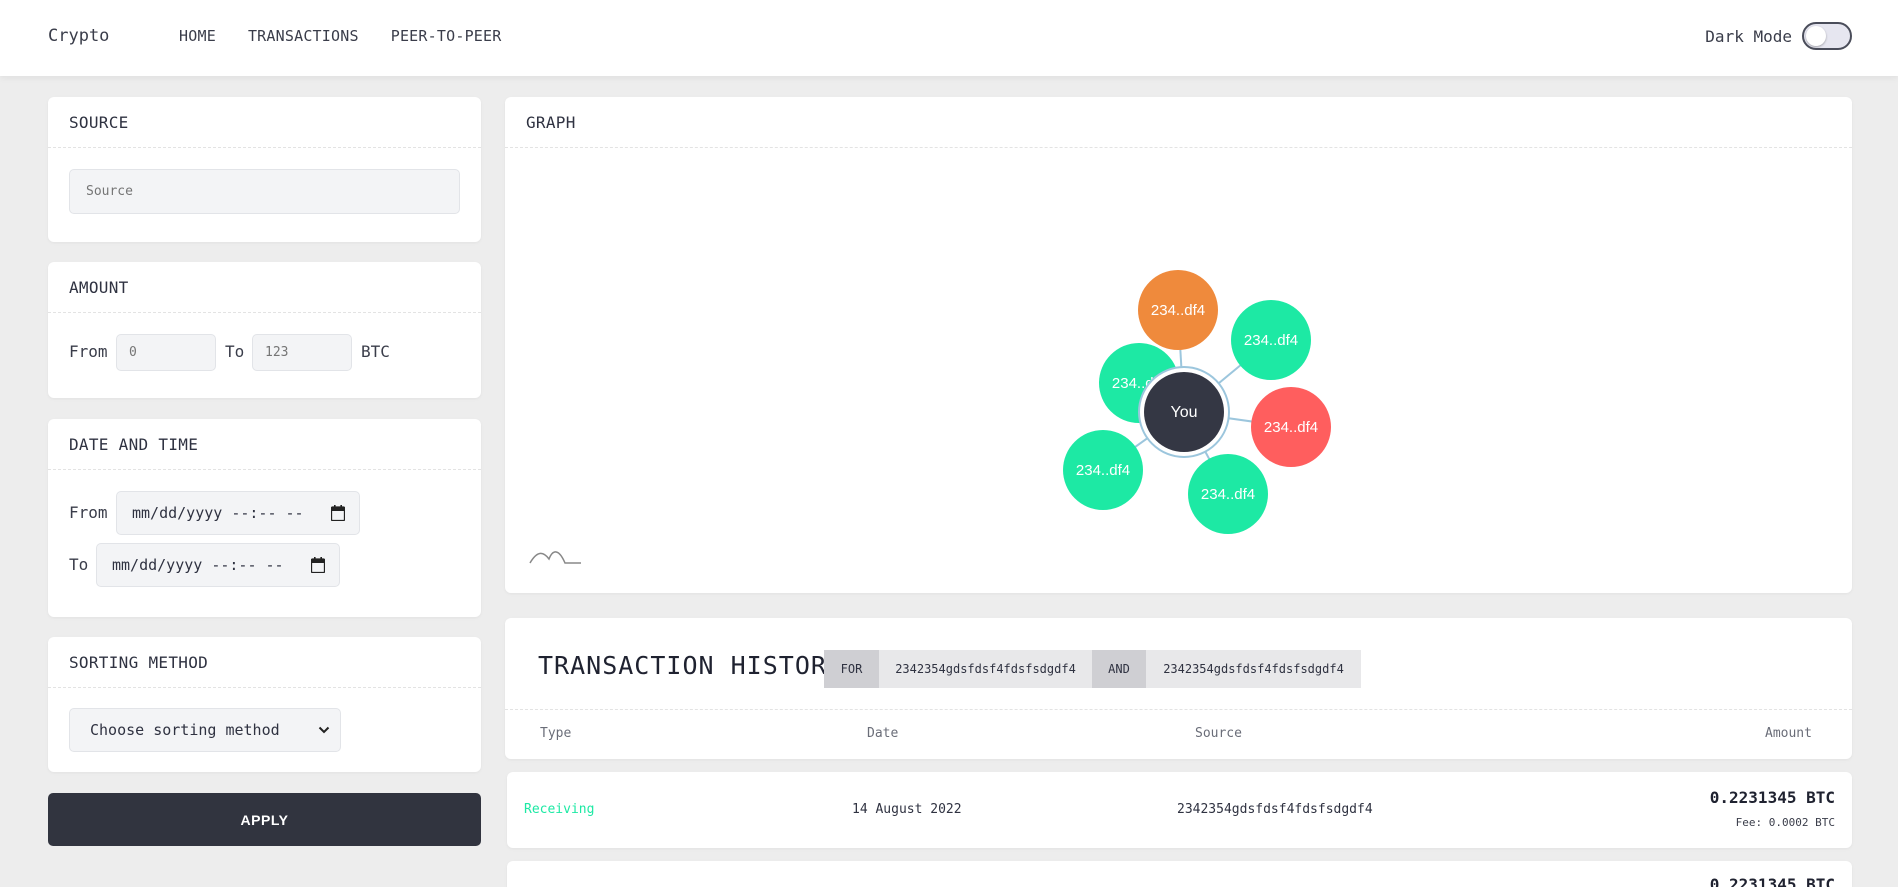  I want to click on graph-center-node: You, so click(1184, 412).